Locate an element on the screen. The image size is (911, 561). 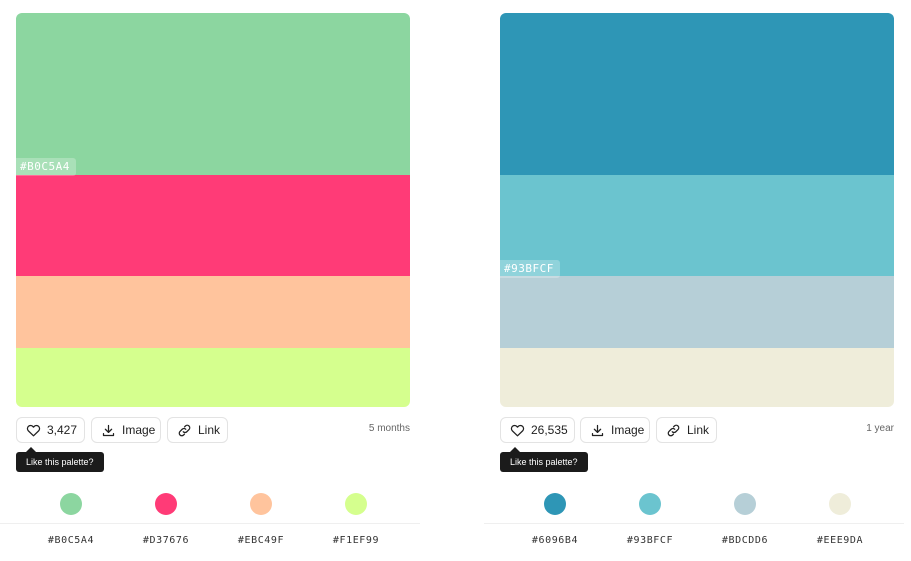
like-button: 26,535 is located at coordinates (537, 430).